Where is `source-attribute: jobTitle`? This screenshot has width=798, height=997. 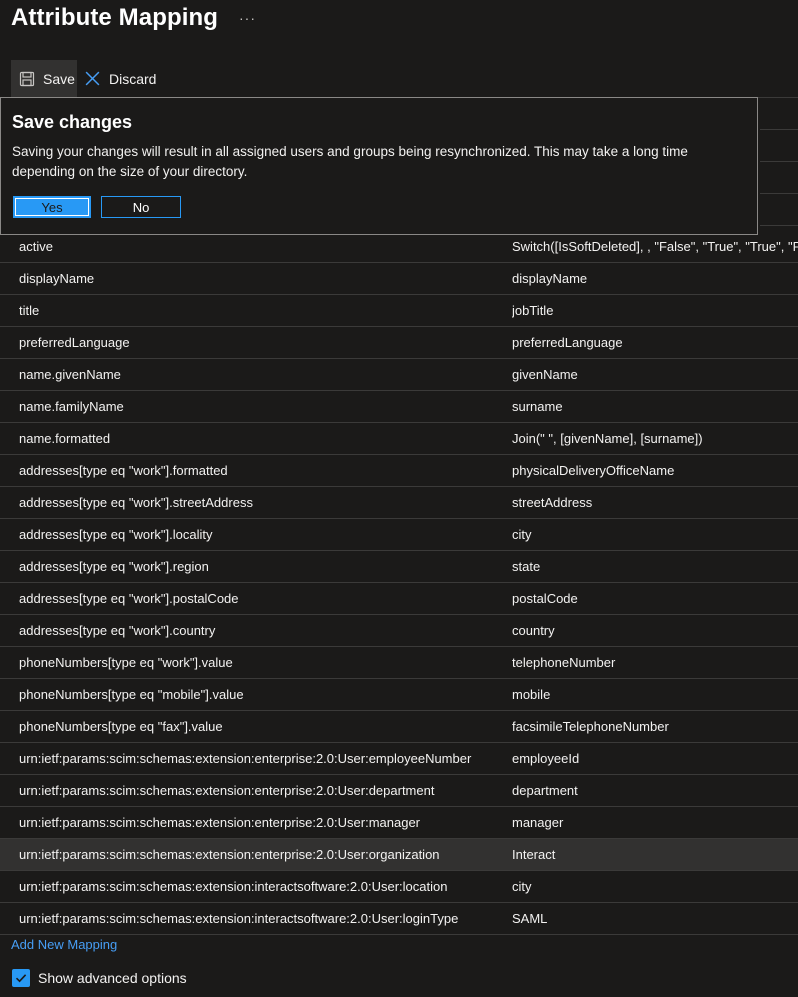 source-attribute: jobTitle is located at coordinates (533, 310).